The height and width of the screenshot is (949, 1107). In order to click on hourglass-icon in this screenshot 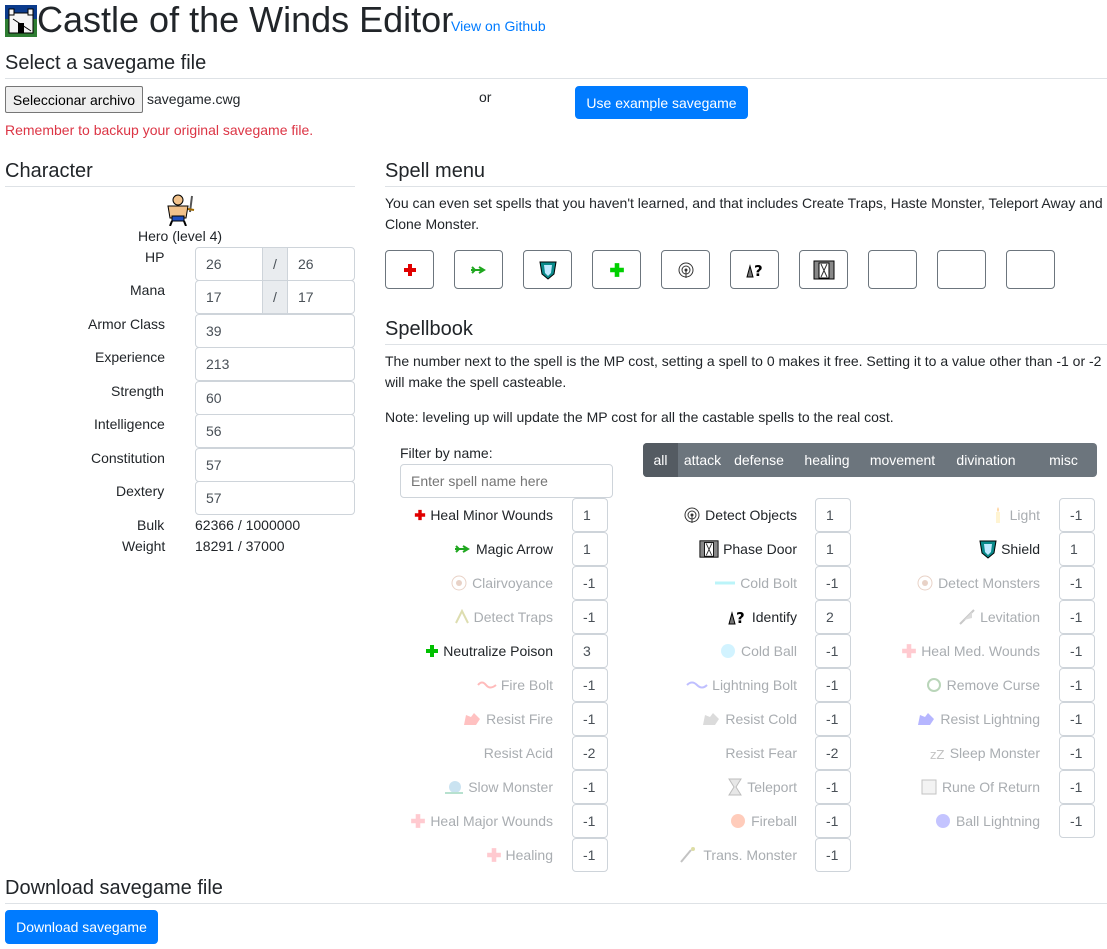, I will do `click(735, 787)`.